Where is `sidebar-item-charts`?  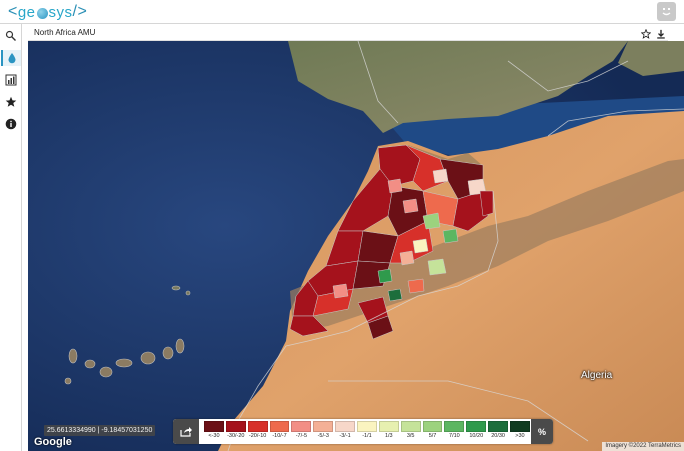
sidebar-item-charts is located at coordinates (11, 80).